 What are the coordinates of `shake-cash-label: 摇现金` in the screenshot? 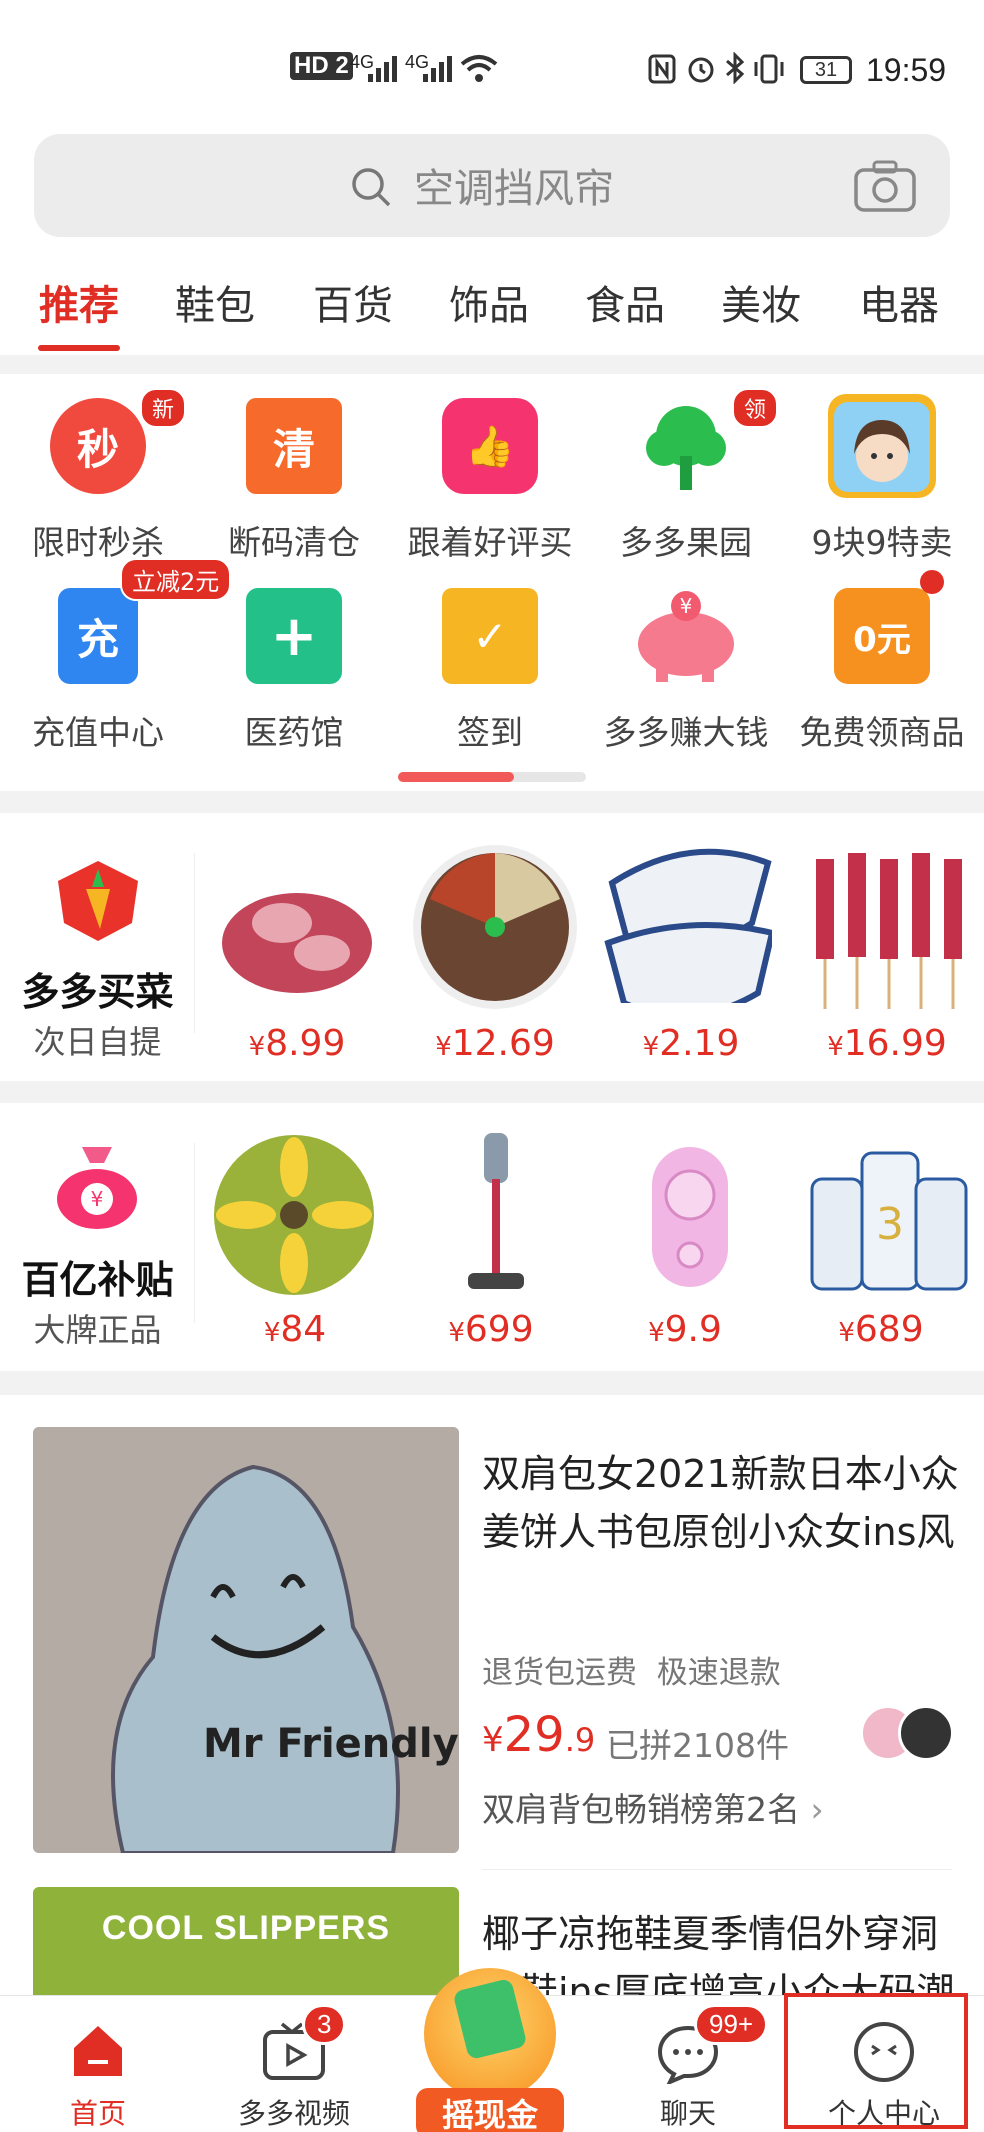 It's located at (490, 2110).